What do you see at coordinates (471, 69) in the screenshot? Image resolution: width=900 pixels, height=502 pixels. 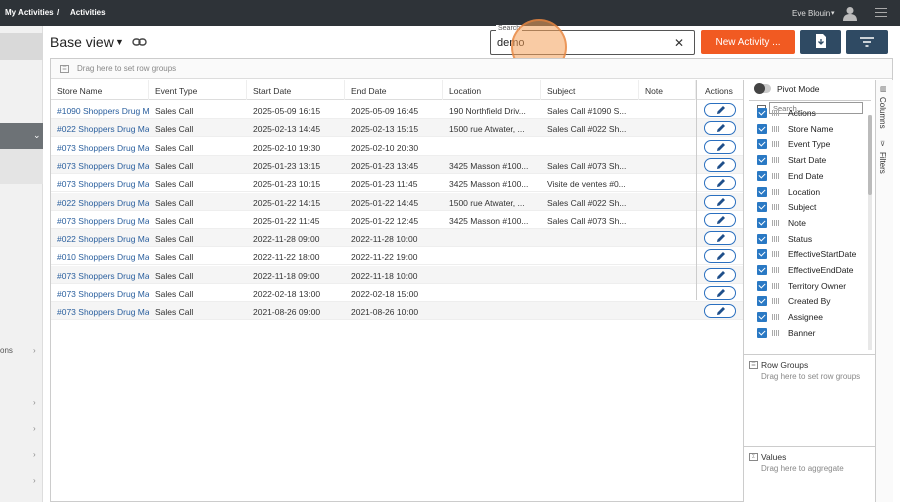 I see `row-group-drop-zone: ☰ Drag here to set row groups` at bounding box center [471, 69].